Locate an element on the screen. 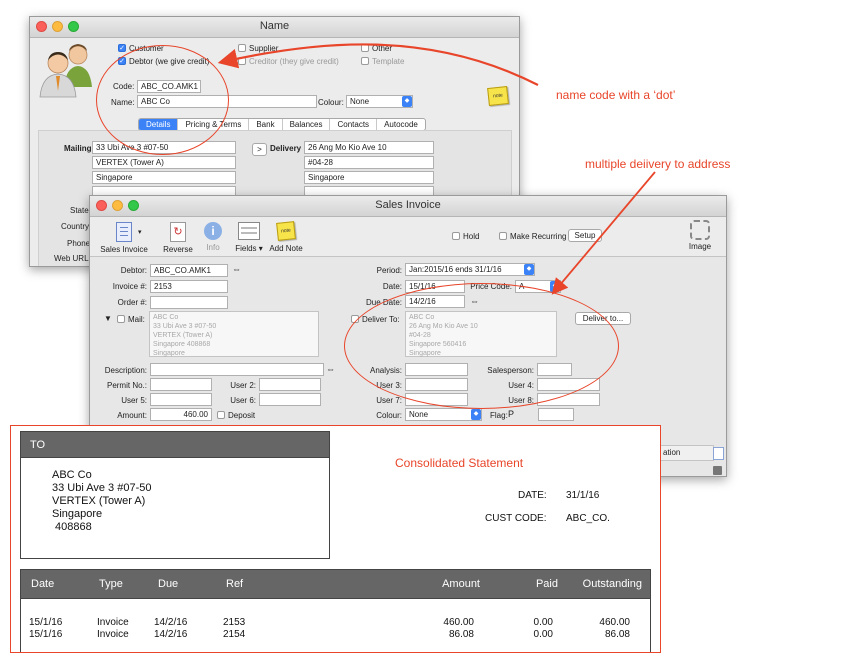 This screenshot has height=668, width=859. delivery-line-1: 26 Ang Mo Kio Ave 10 is located at coordinates (369, 147).